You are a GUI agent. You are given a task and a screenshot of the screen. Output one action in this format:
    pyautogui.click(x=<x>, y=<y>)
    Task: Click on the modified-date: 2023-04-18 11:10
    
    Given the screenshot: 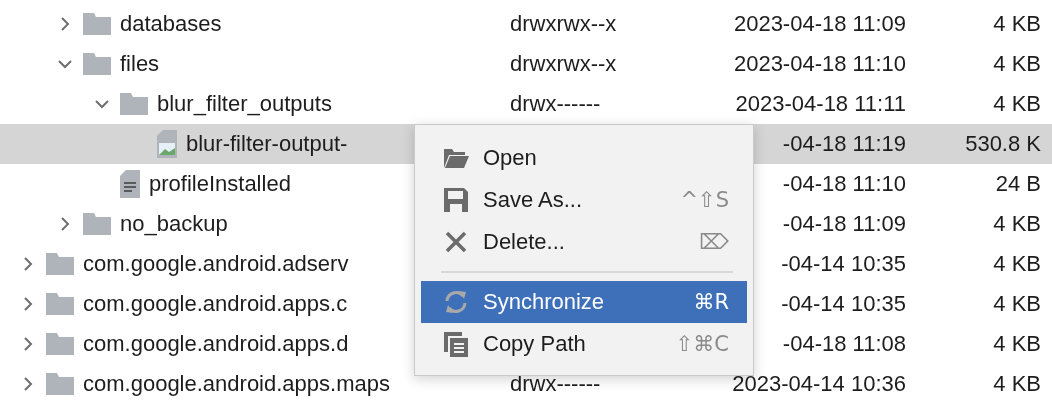 What is the action you would take?
    pyautogui.click(x=819, y=63)
    